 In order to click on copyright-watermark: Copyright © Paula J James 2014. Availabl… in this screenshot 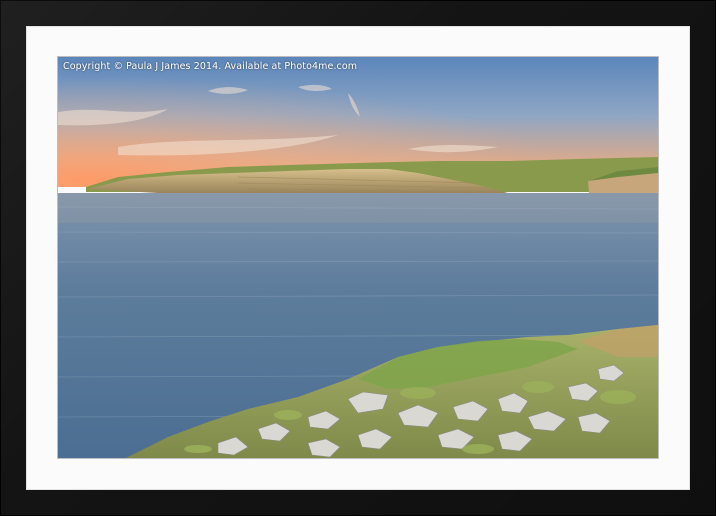, I will do `click(210, 66)`.